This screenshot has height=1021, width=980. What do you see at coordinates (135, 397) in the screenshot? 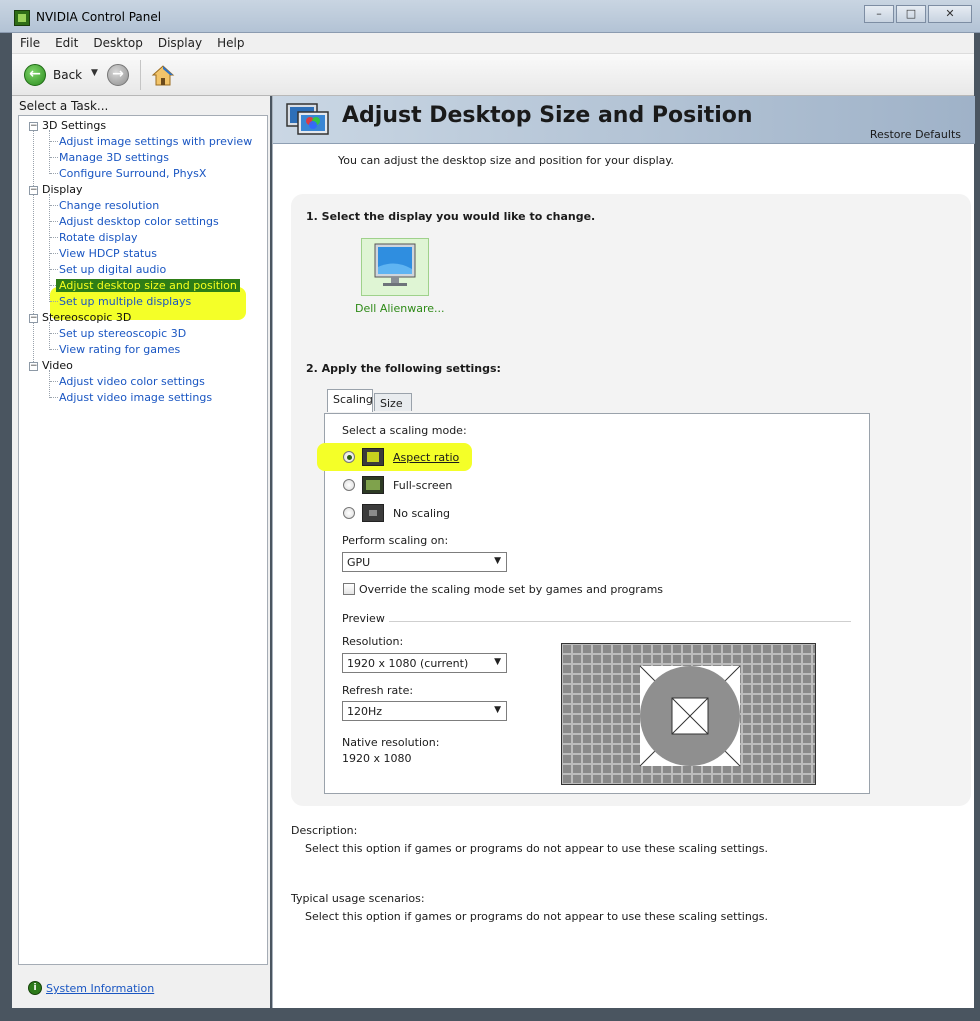
I see `sidebar-item-video-image: Adjust video image settings` at bounding box center [135, 397].